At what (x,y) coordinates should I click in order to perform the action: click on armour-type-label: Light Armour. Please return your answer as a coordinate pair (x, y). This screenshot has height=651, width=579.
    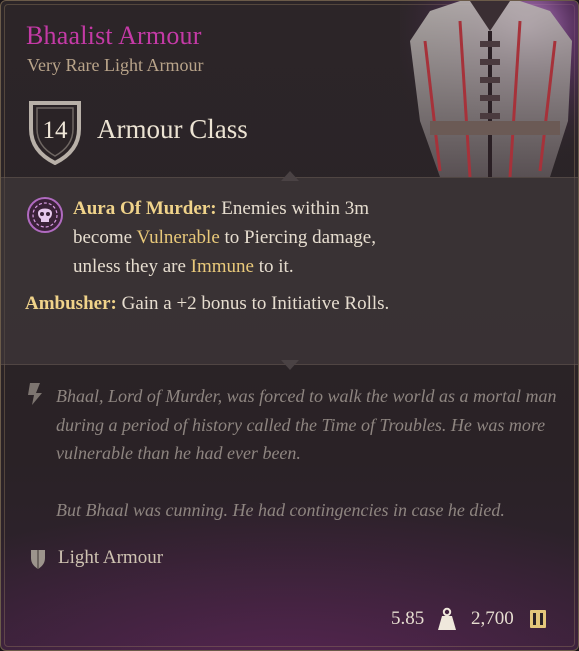
    Looking at the image, I should click on (111, 557).